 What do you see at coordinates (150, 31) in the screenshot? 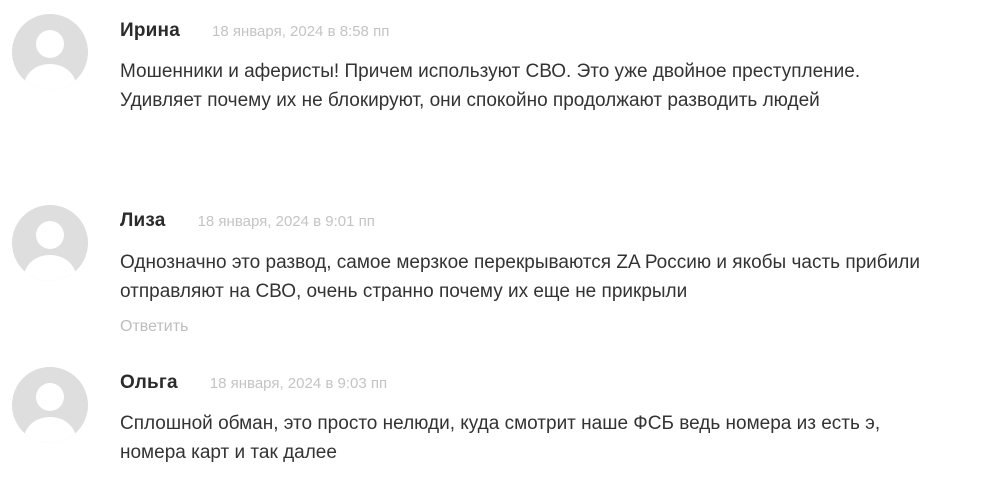
I see `comment-author: Ирина` at bounding box center [150, 31].